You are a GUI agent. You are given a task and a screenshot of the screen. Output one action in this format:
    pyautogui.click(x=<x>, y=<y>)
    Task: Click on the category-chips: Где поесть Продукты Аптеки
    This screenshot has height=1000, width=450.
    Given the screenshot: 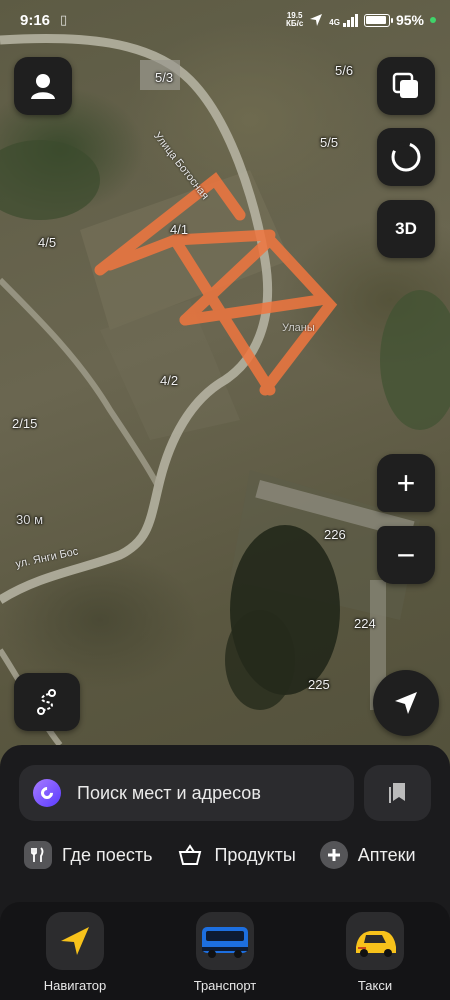 What is the action you would take?
    pyautogui.click(x=220, y=855)
    